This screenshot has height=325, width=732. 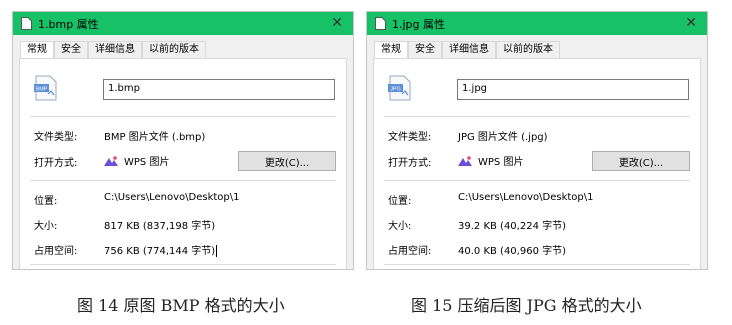 What do you see at coordinates (42, 90) in the screenshot?
I see `icon-label: BMP` at bounding box center [42, 90].